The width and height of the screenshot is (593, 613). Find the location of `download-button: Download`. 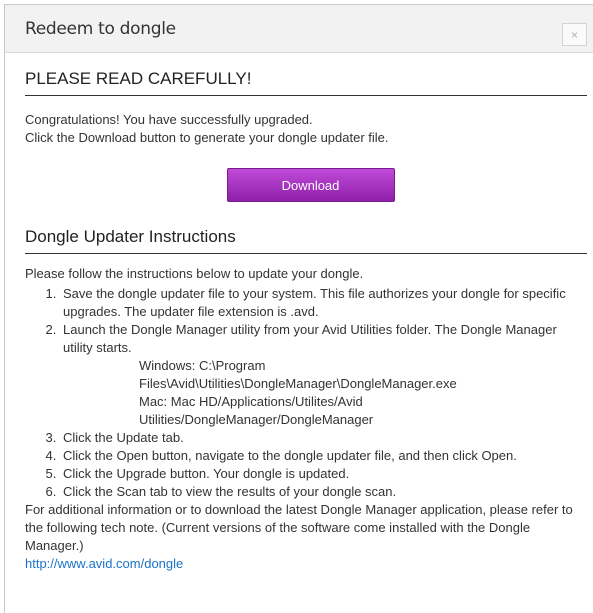

download-button: Download is located at coordinates (310, 185).